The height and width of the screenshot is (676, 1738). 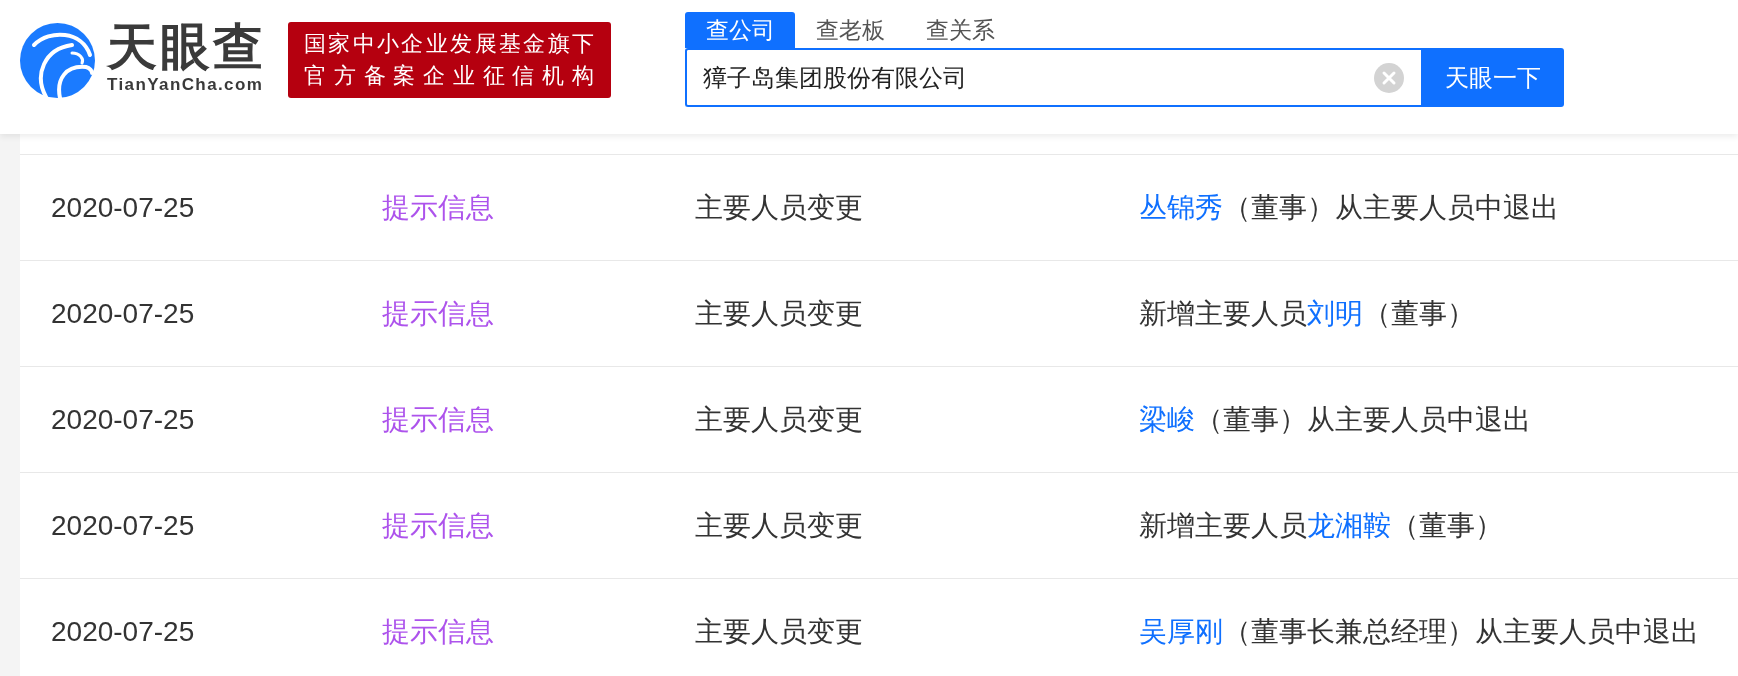 What do you see at coordinates (186, 47) in the screenshot?
I see `logo-name: 天眼查` at bounding box center [186, 47].